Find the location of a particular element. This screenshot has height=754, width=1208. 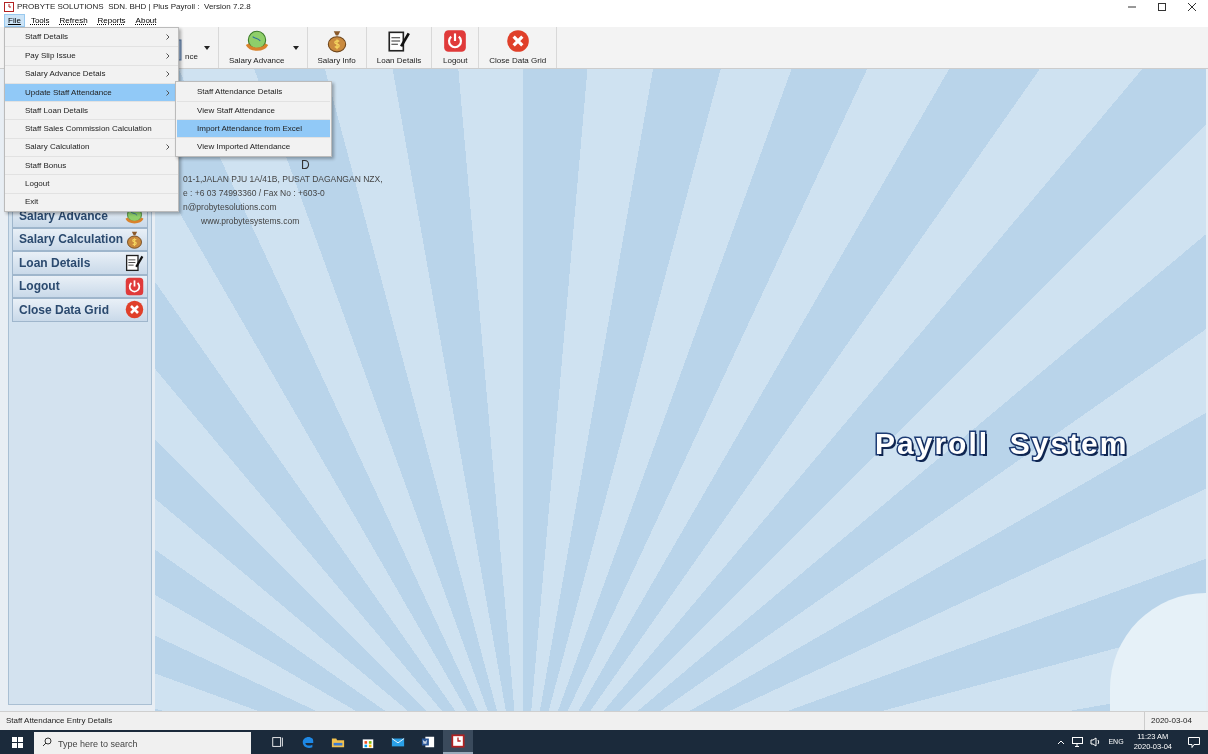

maximize-icon is located at coordinates (1162, 7).